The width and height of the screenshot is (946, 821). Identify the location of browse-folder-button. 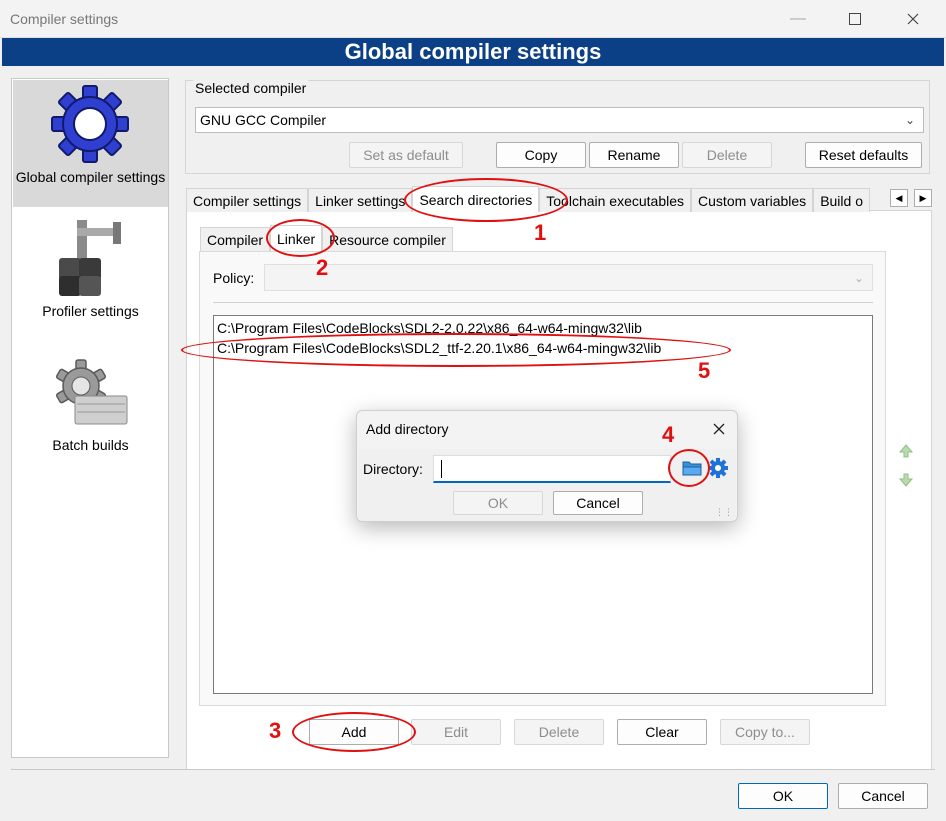
(692, 468).